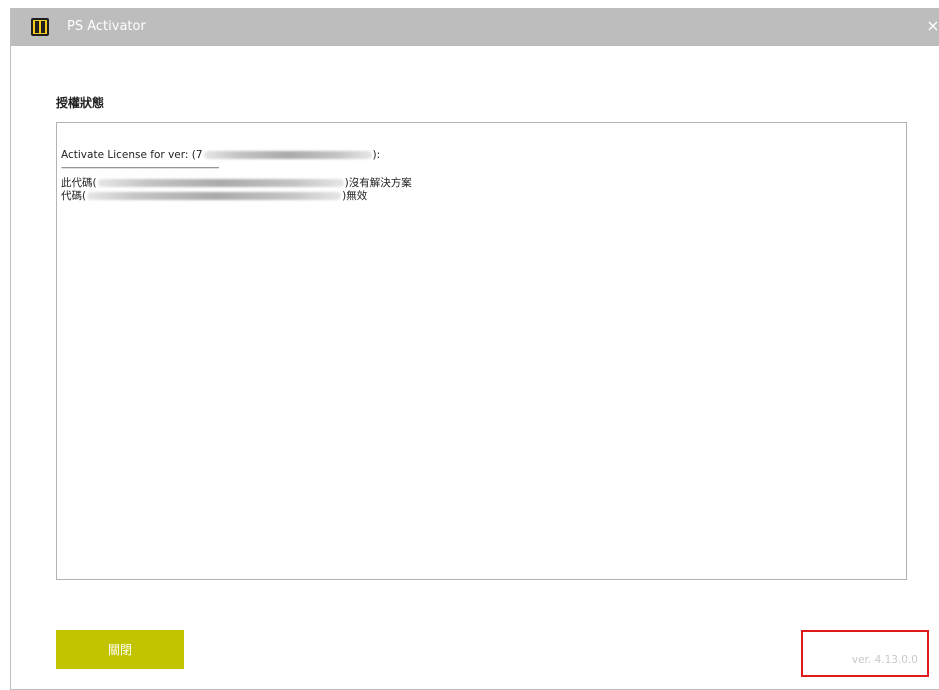 This screenshot has width=939, height=690. What do you see at coordinates (106, 26) in the screenshot?
I see `window-title: PS Activator` at bounding box center [106, 26].